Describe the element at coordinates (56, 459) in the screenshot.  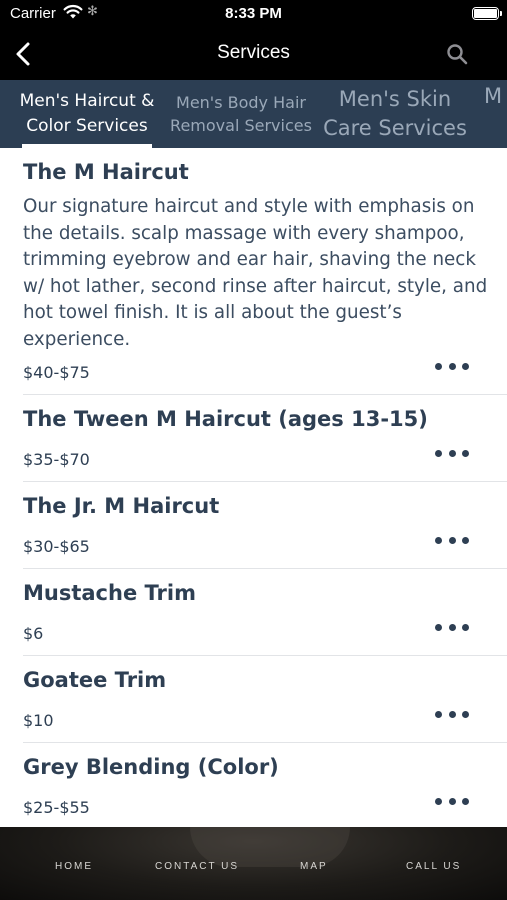
I see `service-price: $35-$70` at that location.